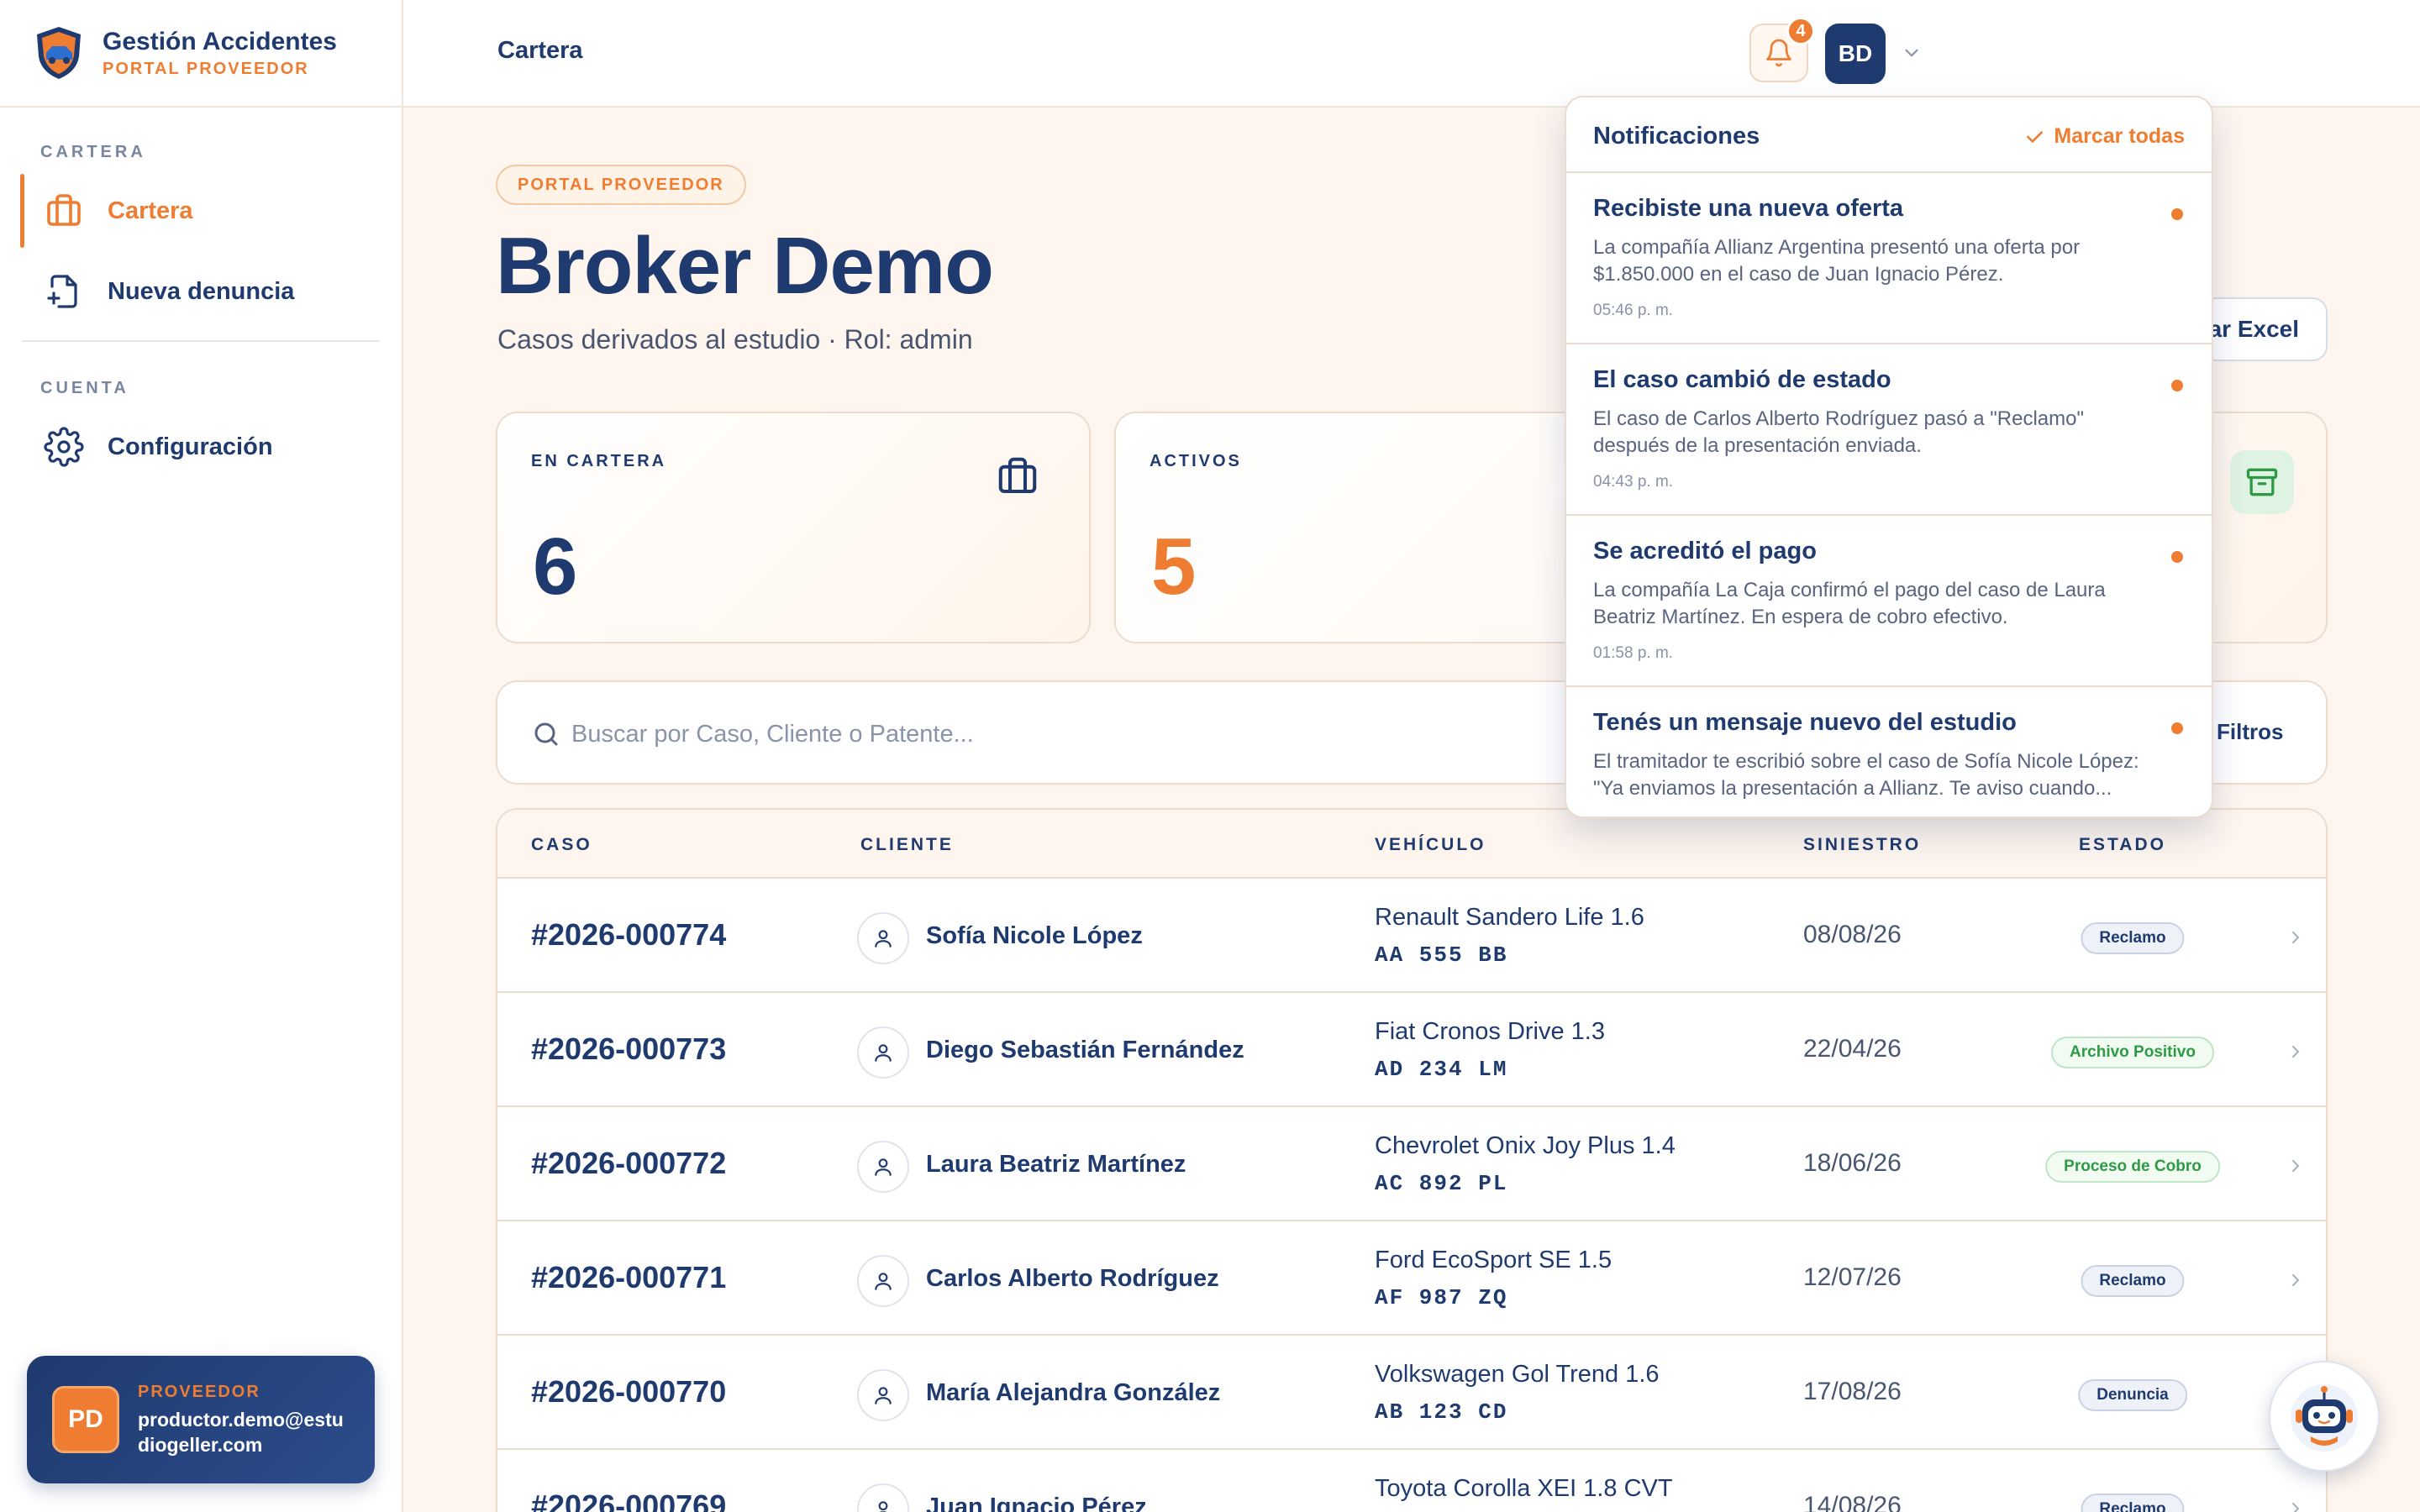  What do you see at coordinates (62, 291) in the screenshot?
I see `file-plus-icon` at bounding box center [62, 291].